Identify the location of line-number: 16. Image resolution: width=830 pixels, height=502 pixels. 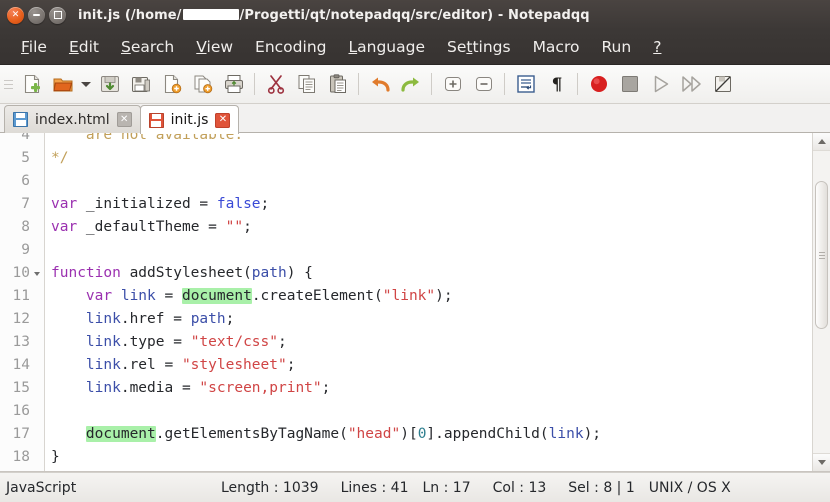
(21, 411).